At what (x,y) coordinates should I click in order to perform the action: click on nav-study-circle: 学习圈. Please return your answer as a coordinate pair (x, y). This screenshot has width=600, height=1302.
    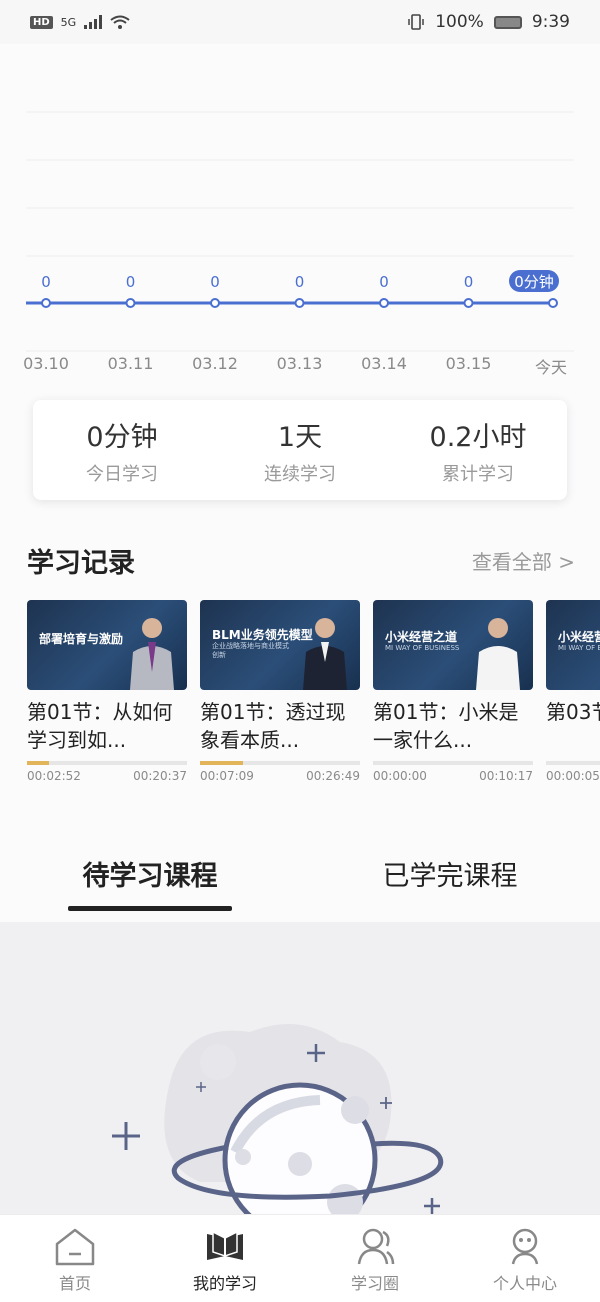
    Looking at the image, I should click on (375, 1258).